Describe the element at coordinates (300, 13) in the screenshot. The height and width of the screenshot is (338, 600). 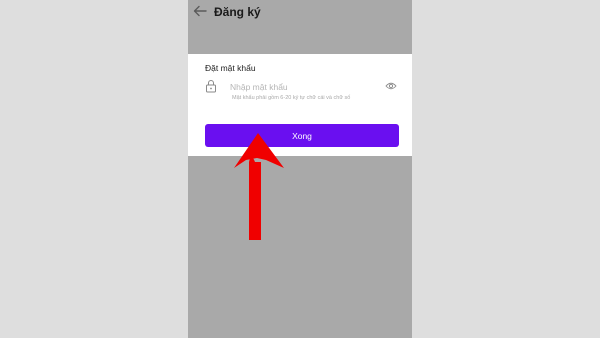
I see `app-bar: Đăng ký` at that location.